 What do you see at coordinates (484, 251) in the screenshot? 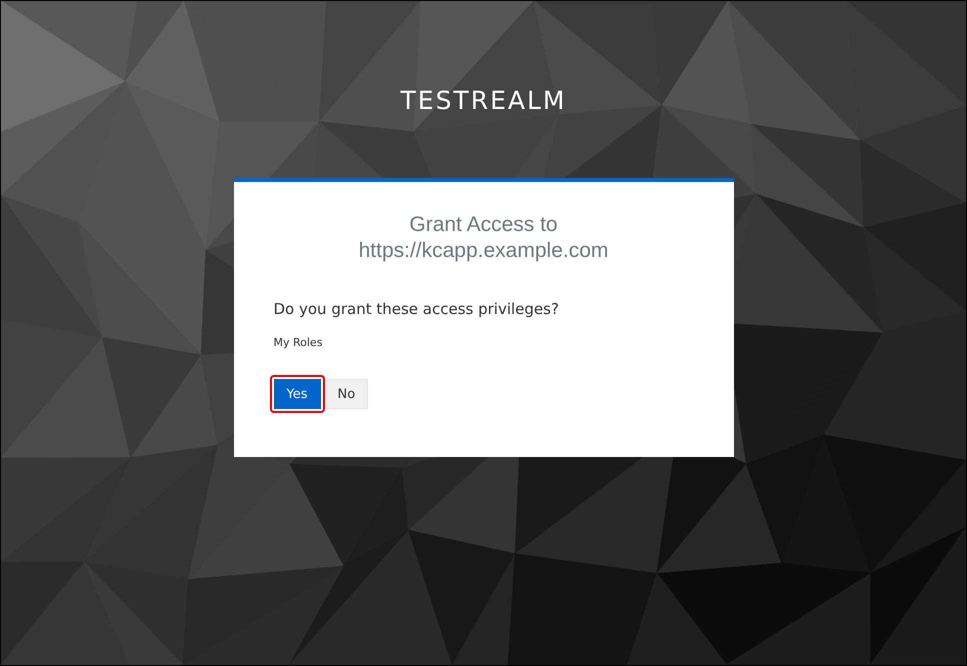
I see `card-heading: https://kcapp.example.com` at bounding box center [484, 251].